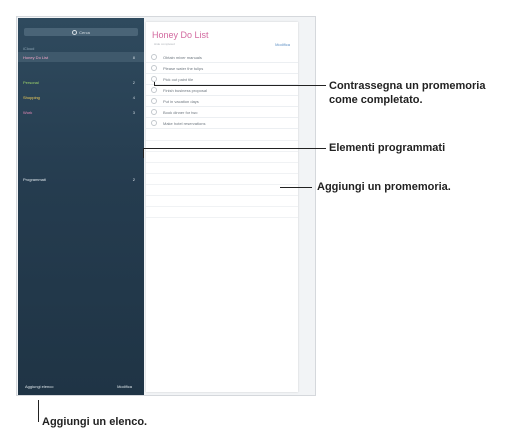 Image resolution: width=514 pixels, height=437 pixels. Describe the element at coordinates (222, 123) in the screenshot. I see `reminder-item: Make hotel reservations` at that location.